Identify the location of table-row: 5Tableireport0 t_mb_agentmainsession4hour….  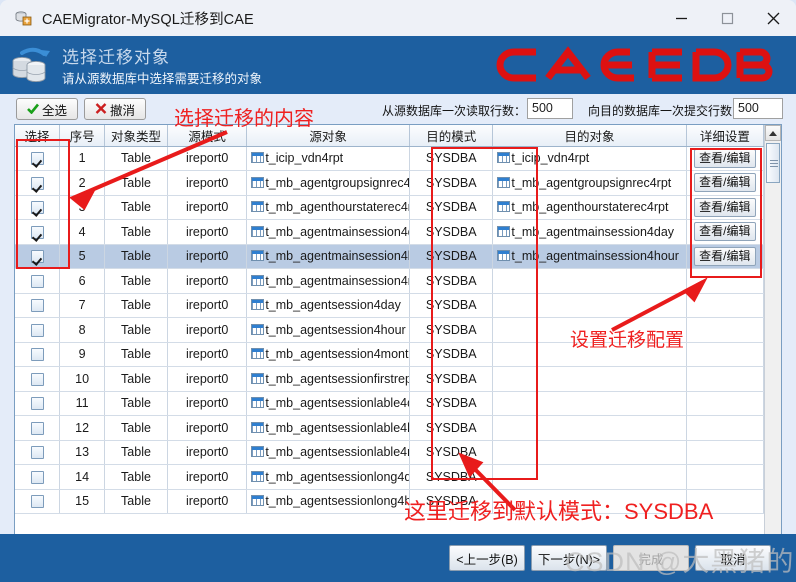
(389, 256).